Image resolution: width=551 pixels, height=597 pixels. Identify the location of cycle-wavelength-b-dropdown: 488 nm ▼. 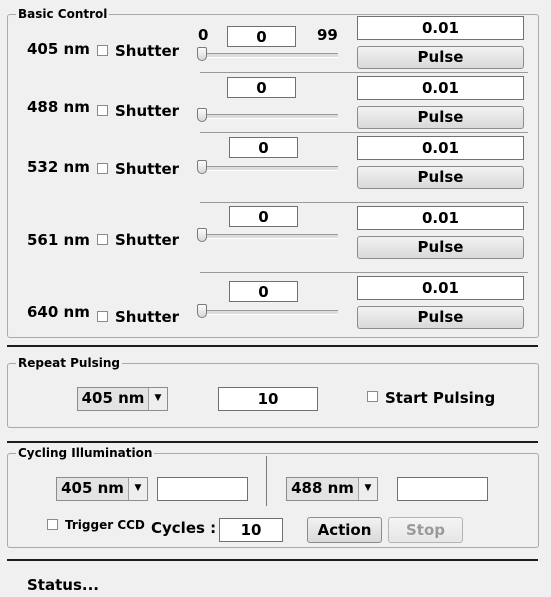
(332, 489).